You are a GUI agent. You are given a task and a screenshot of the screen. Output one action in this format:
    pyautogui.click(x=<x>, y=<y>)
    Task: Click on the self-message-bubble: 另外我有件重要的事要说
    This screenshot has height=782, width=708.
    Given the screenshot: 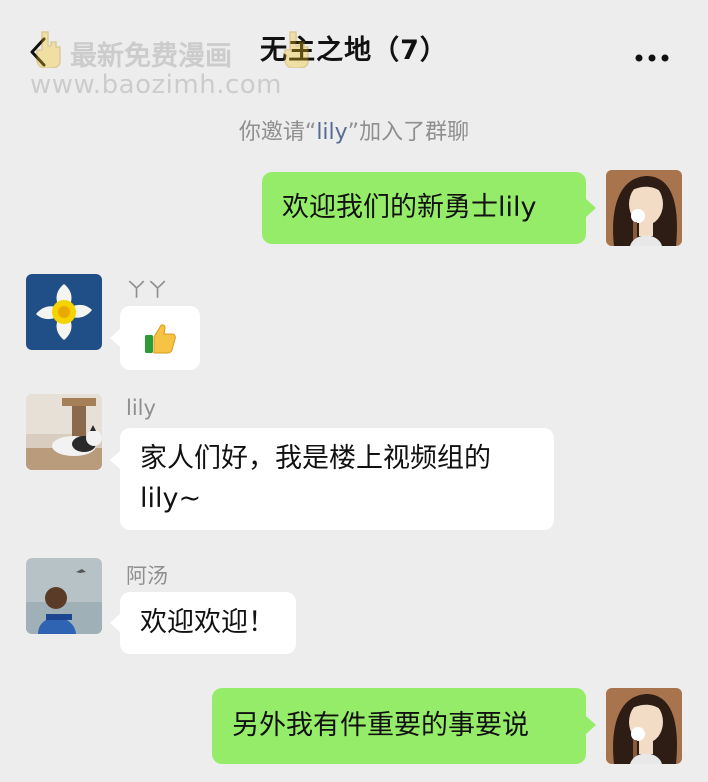 What is the action you would take?
    pyautogui.click(x=399, y=726)
    